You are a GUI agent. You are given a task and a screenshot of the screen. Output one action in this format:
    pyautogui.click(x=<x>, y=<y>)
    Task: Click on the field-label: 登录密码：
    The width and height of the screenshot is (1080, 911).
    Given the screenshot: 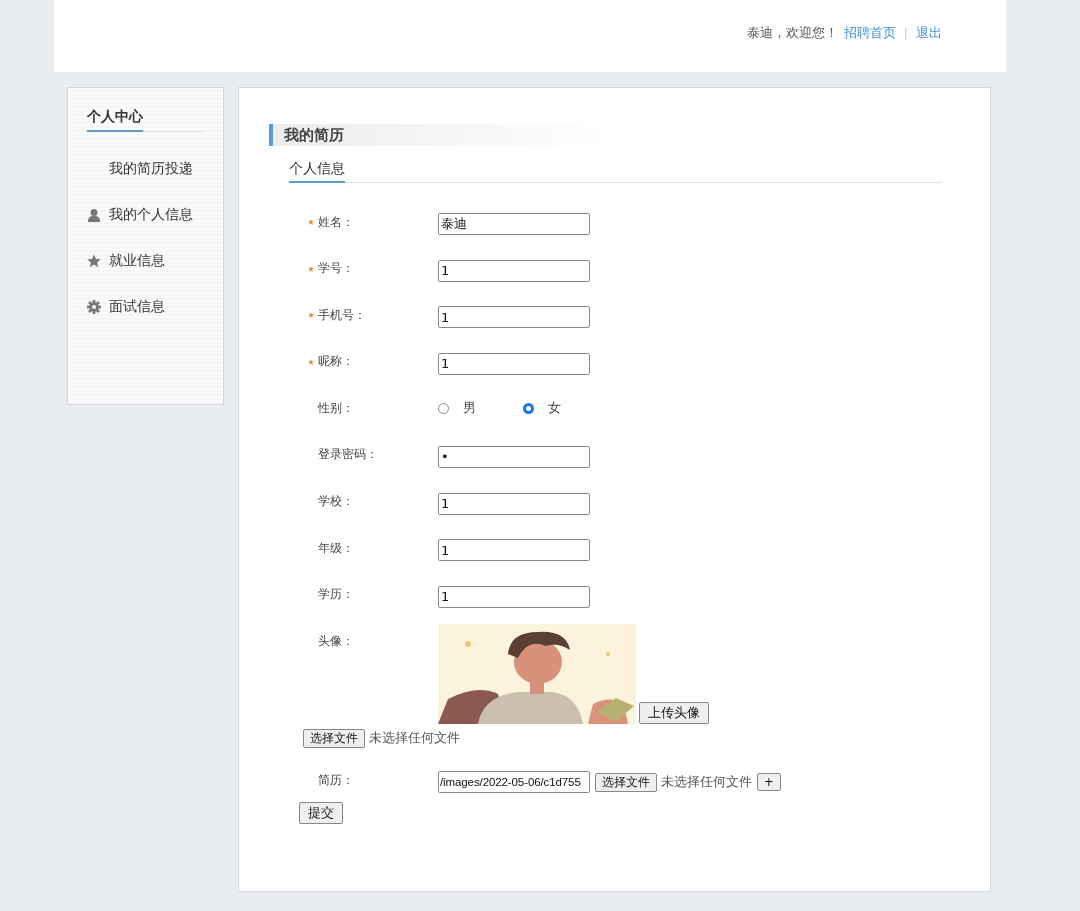 What is the action you would take?
    pyautogui.click(x=348, y=455)
    